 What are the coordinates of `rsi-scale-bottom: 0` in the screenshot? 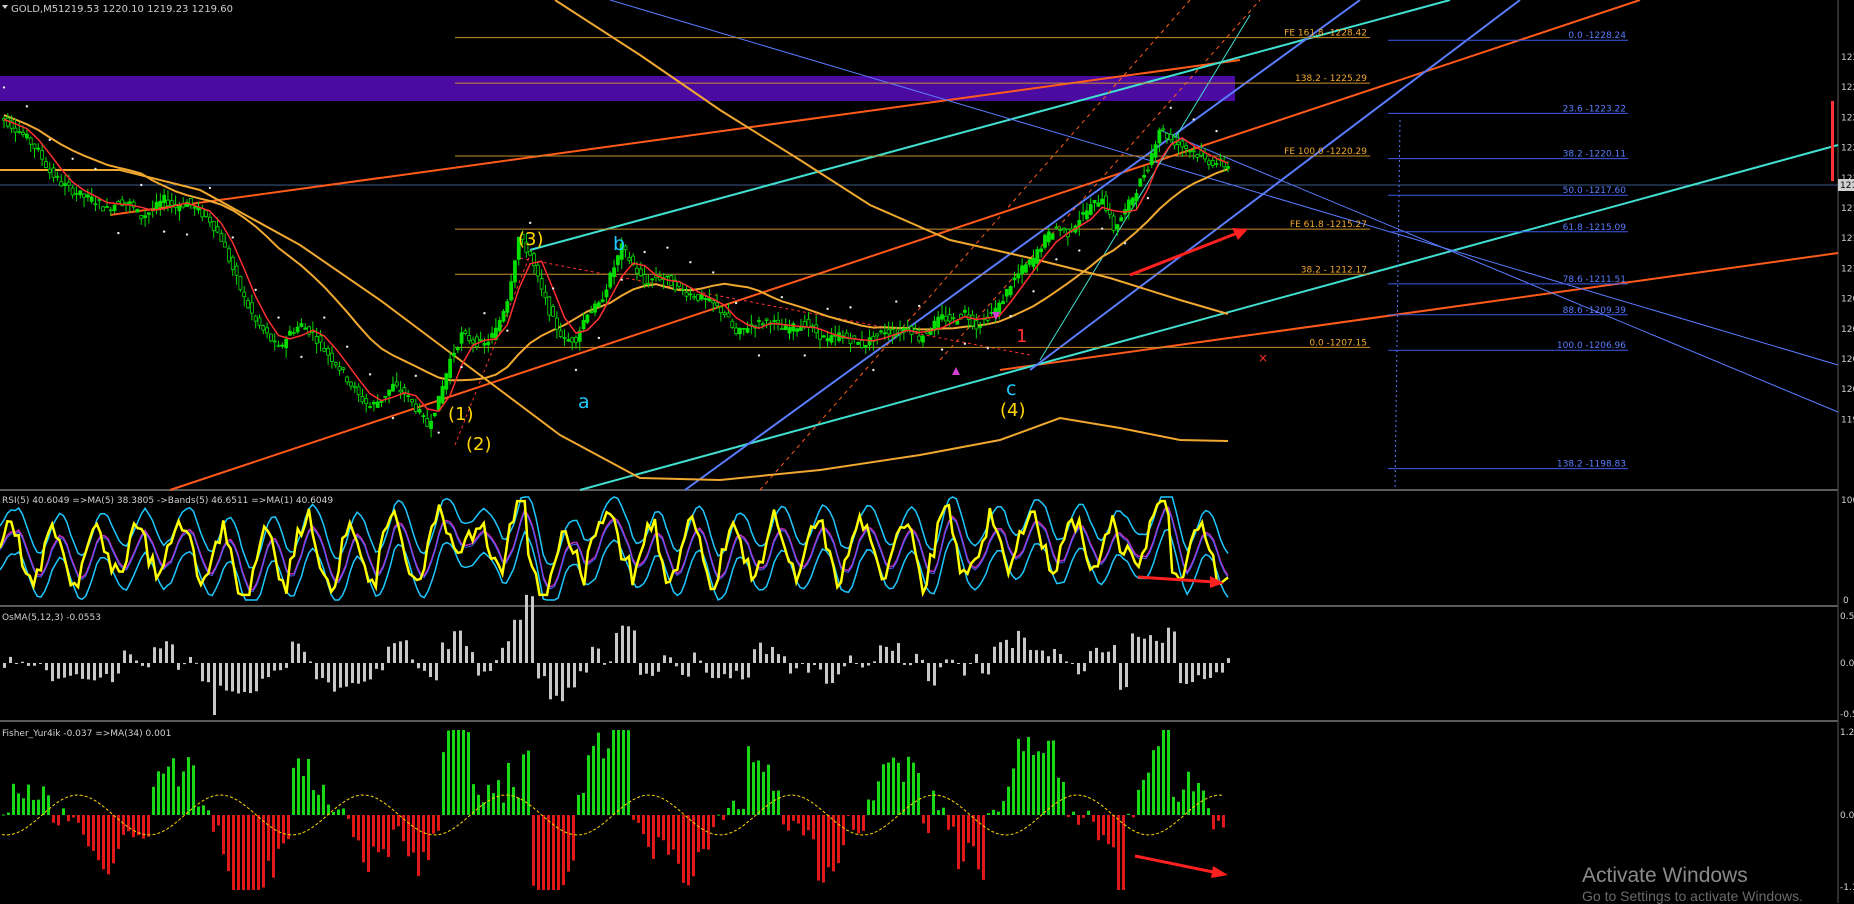 It's located at (1846, 601).